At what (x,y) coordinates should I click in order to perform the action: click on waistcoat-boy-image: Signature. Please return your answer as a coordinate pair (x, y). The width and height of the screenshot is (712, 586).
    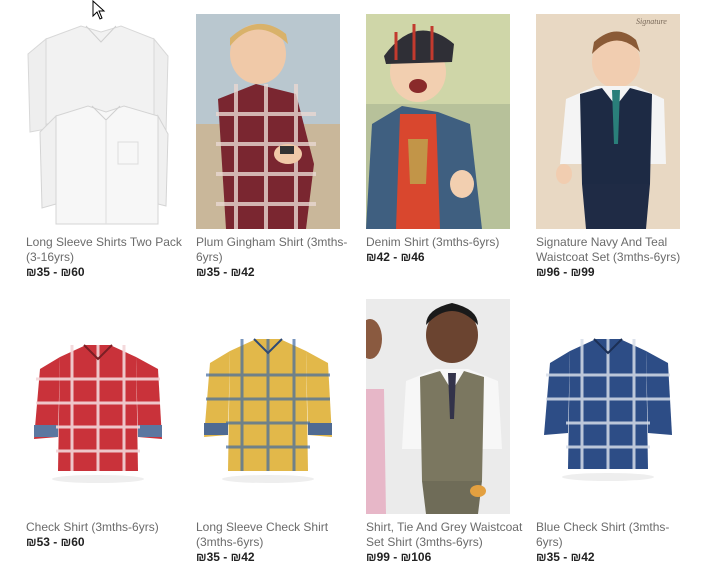
    Looking at the image, I should click on (608, 121).